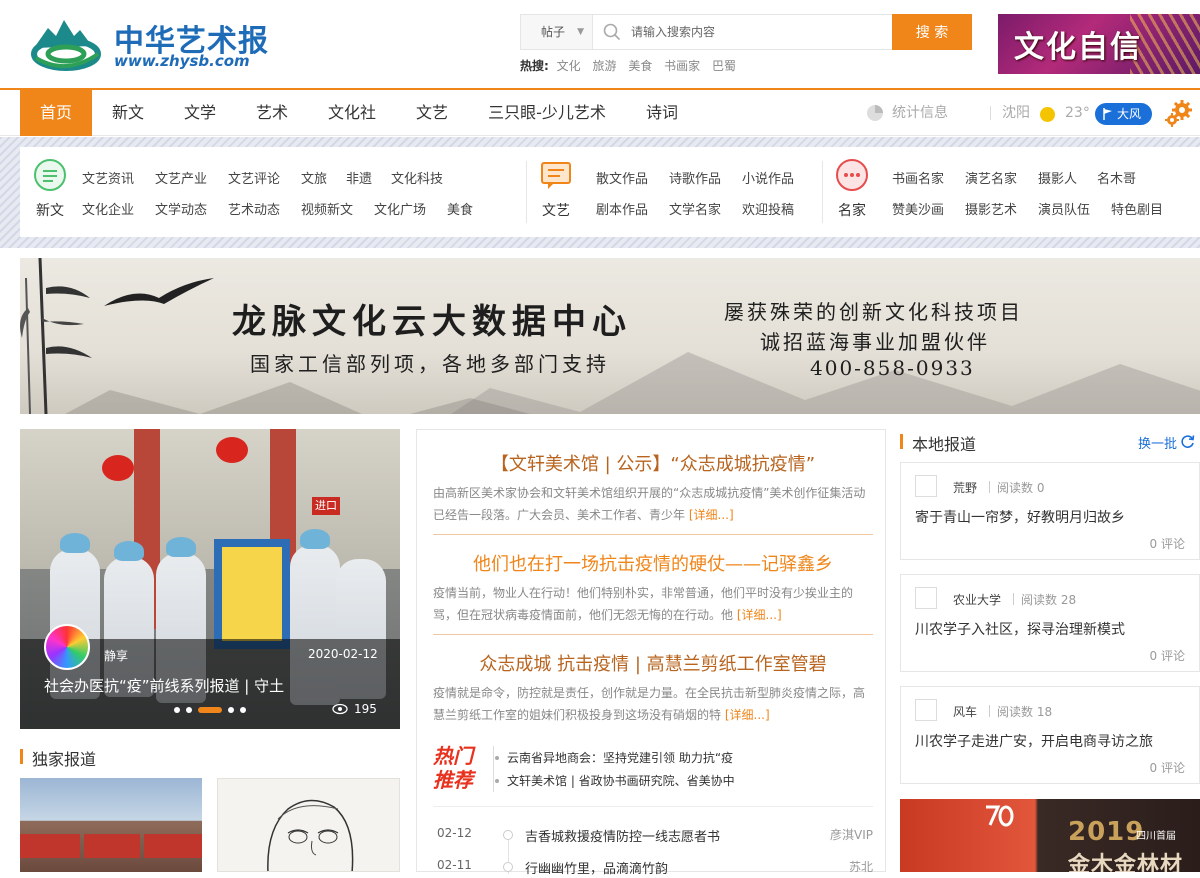 Image resolution: width=1200 pixels, height=878 pixels. I want to click on crane-decoration, so click(159, 292).